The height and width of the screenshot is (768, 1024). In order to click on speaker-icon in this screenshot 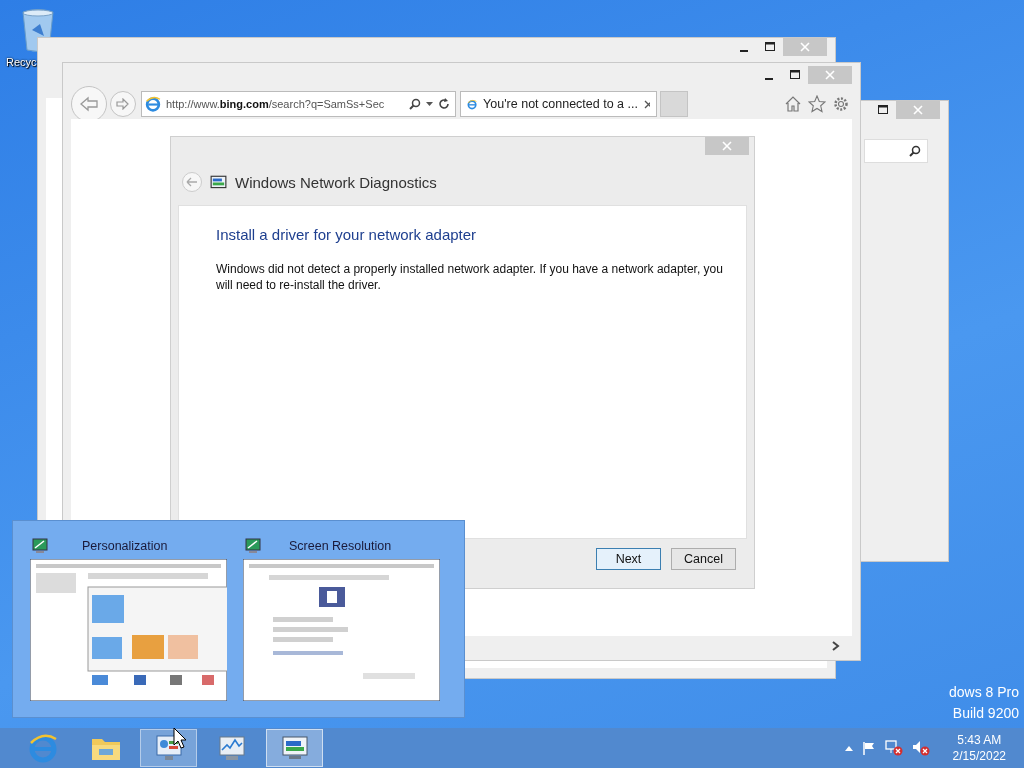, I will do `click(920, 748)`.